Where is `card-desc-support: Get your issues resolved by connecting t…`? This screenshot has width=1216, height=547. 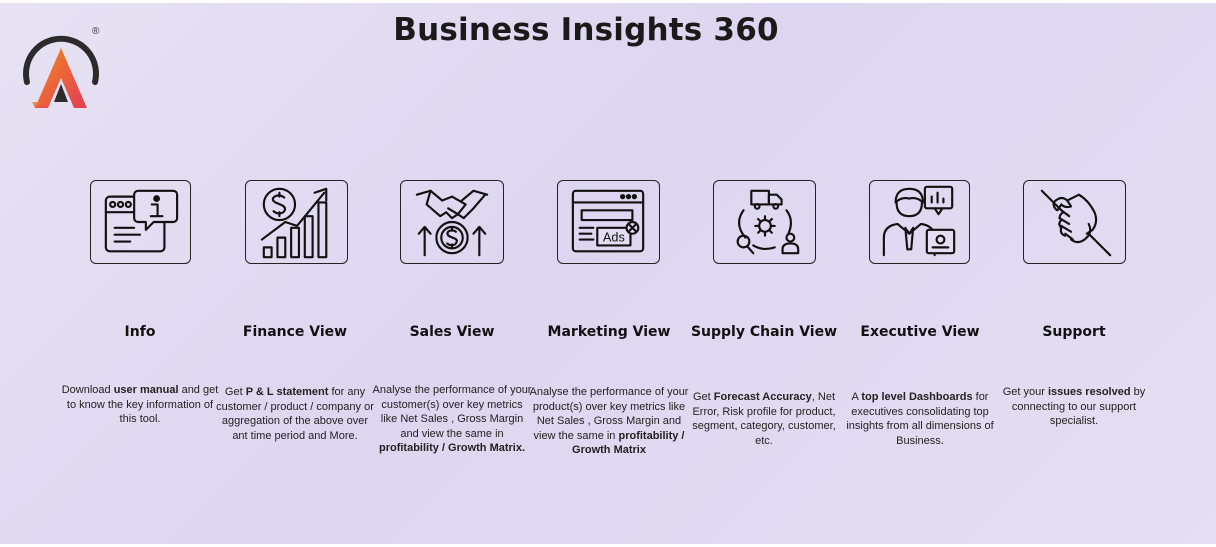 card-desc-support: Get your issues resolved by connecting t… is located at coordinates (1074, 407).